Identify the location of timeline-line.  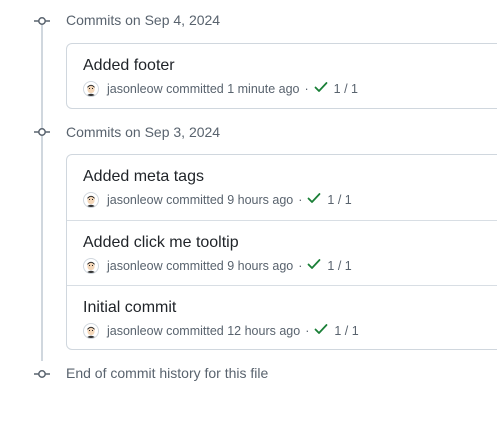
(42, 192).